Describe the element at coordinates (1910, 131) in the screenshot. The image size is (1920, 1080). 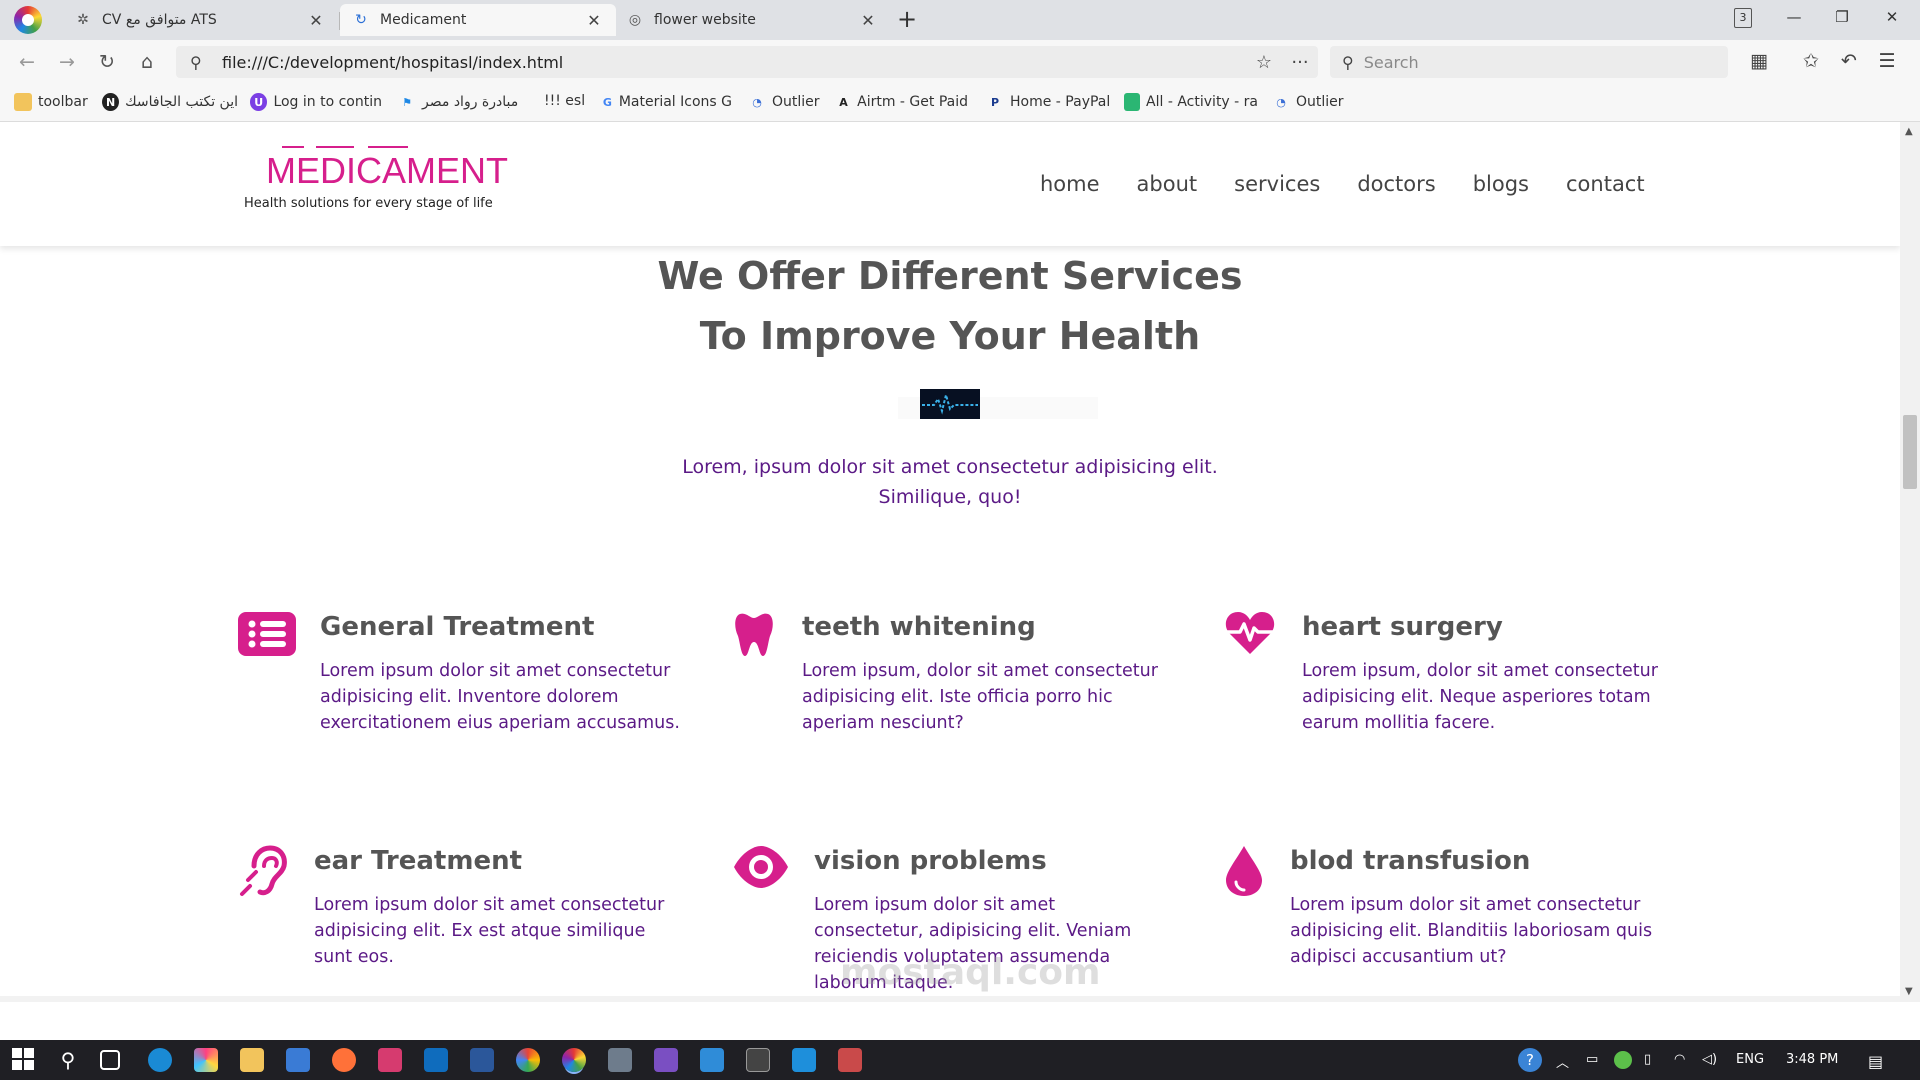
I see `scroll-up-icon: ▲` at that location.